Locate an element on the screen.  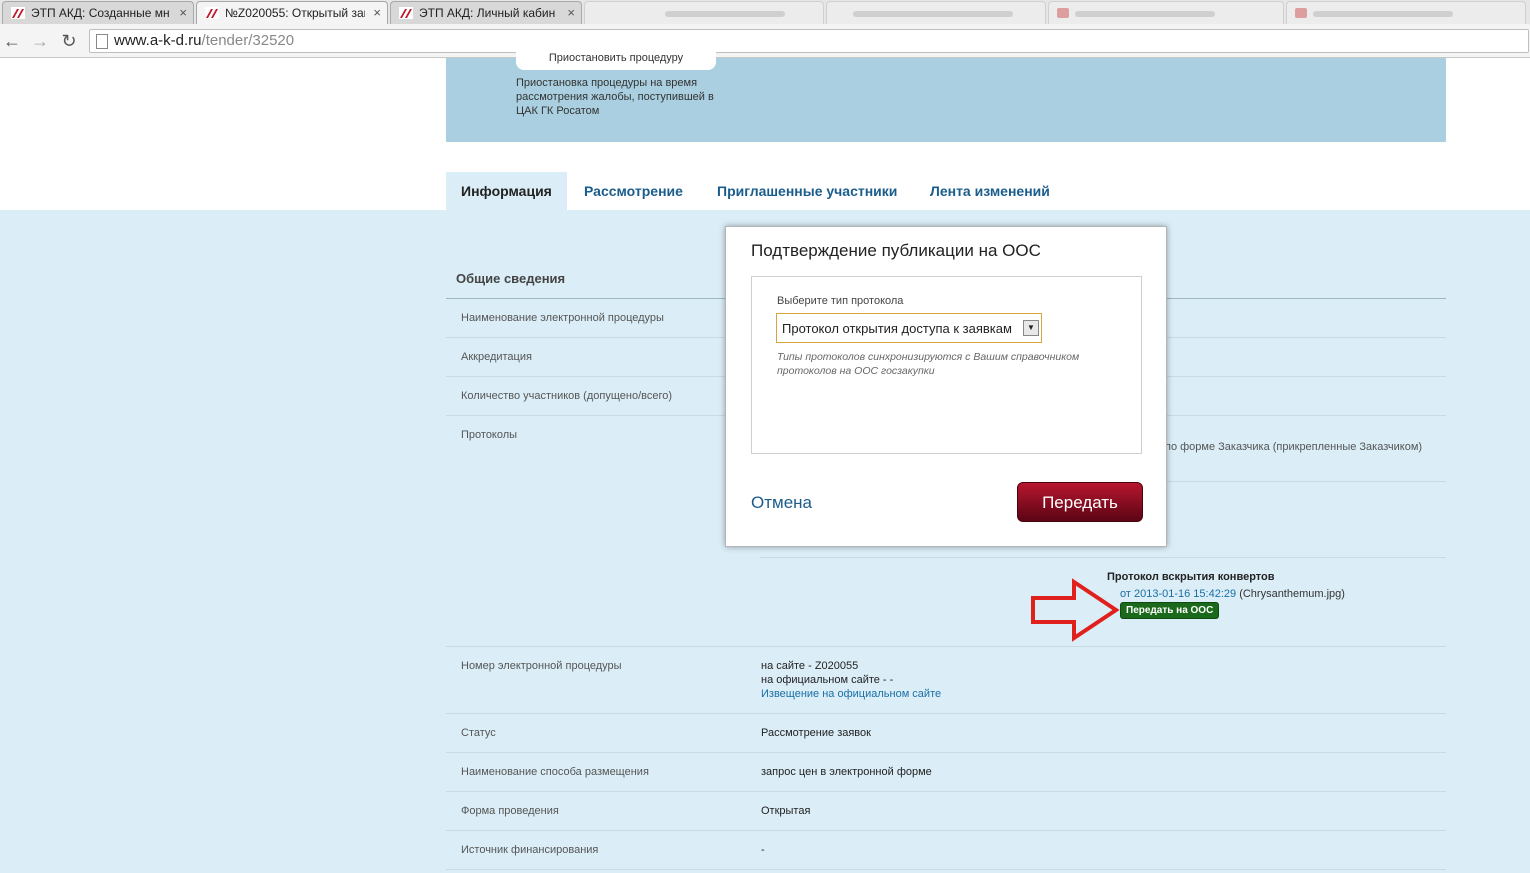
dropdown-arrow-icon: ▼ is located at coordinates (1031, 328).